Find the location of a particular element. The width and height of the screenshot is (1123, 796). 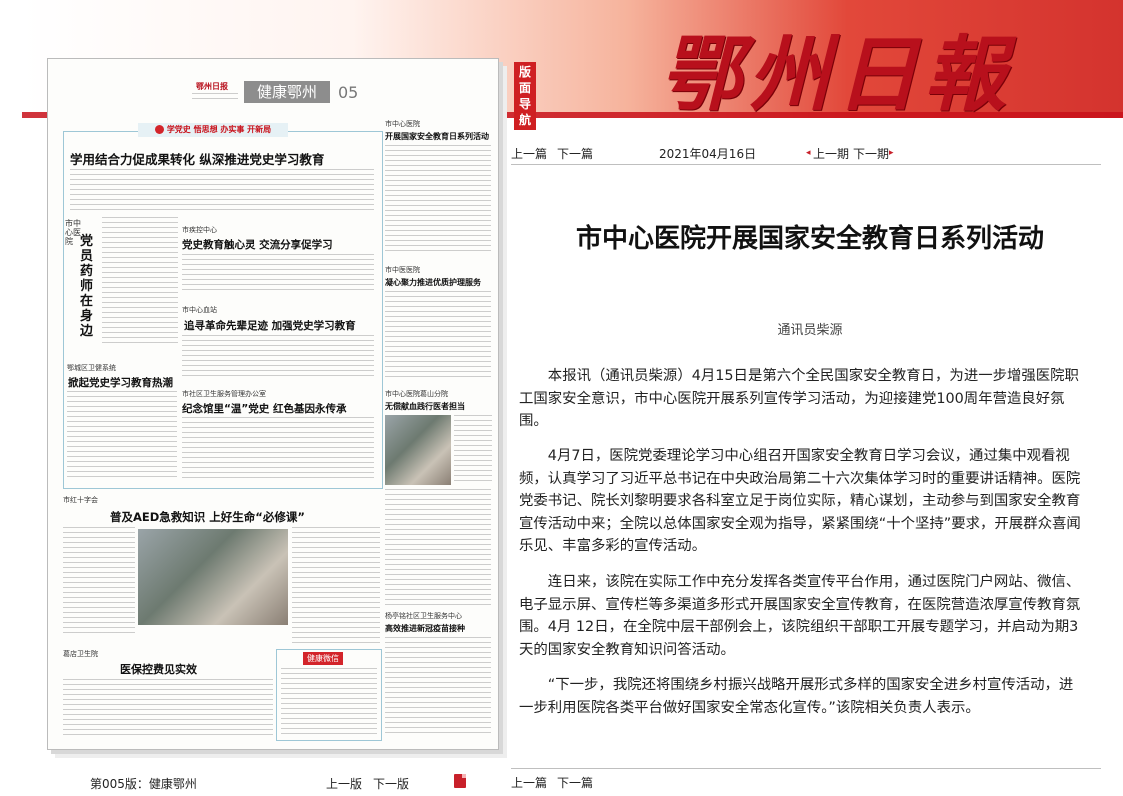

edition-label: 第005版：健康鄂州 is located at coordinates (143, 784).